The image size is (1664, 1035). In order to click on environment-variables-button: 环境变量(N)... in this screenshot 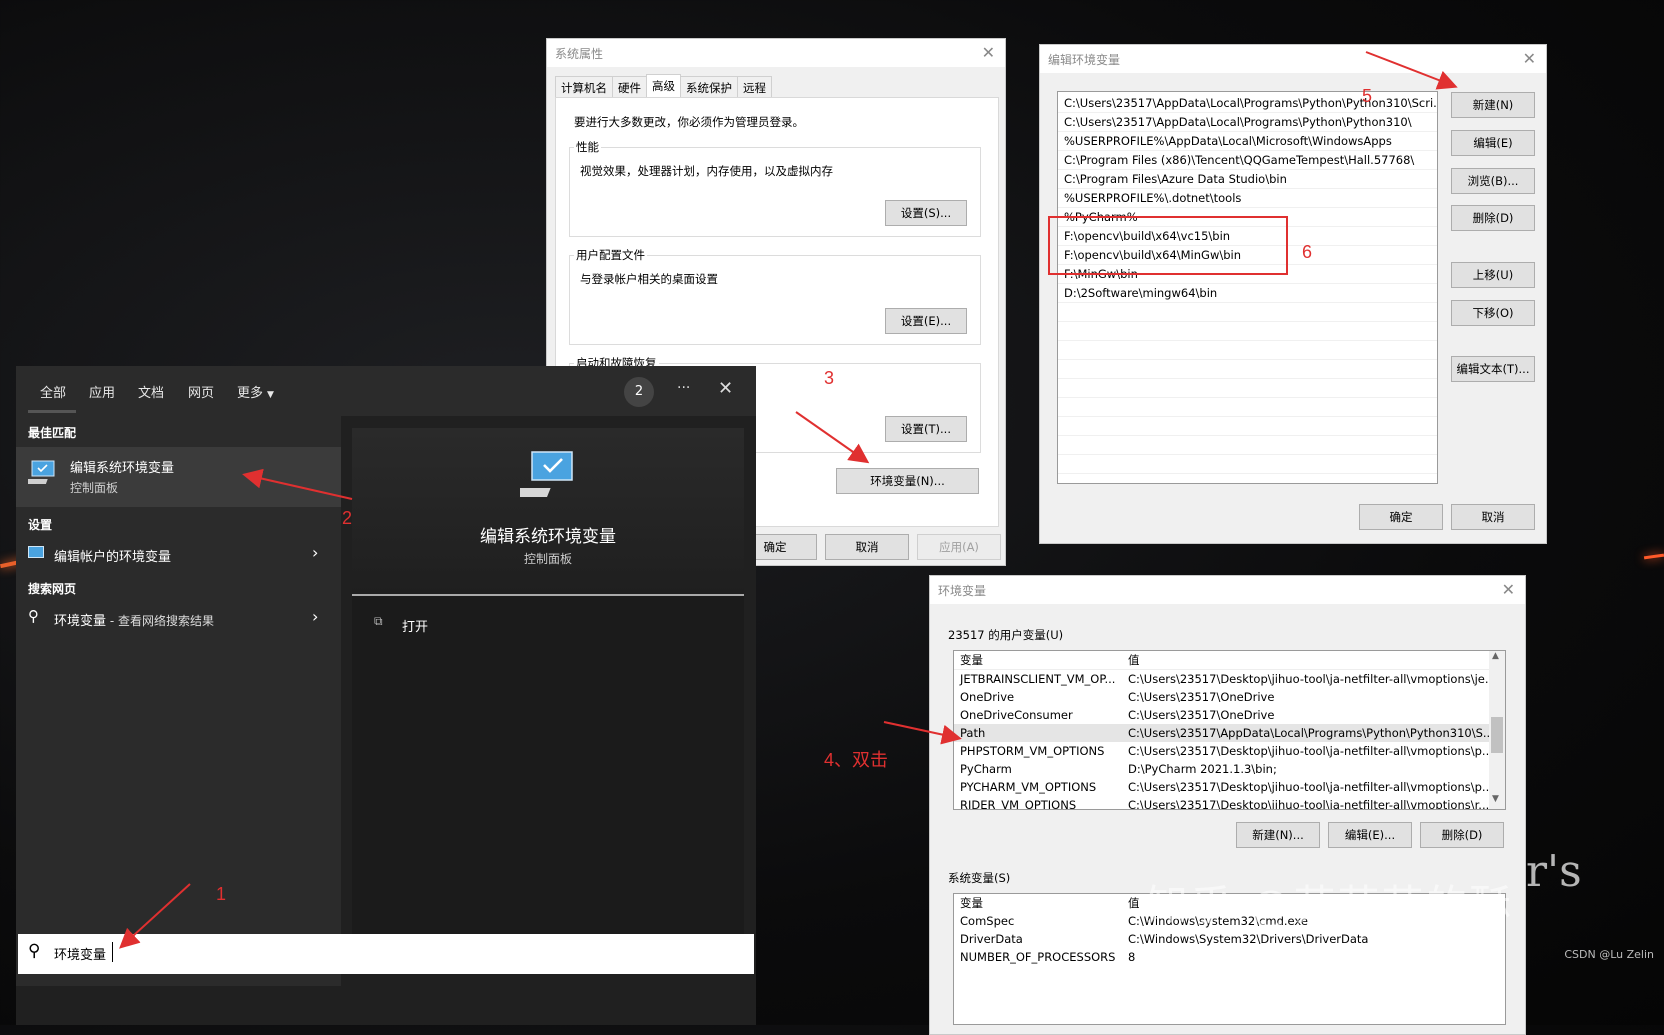, I will do `click(907, 481)`.